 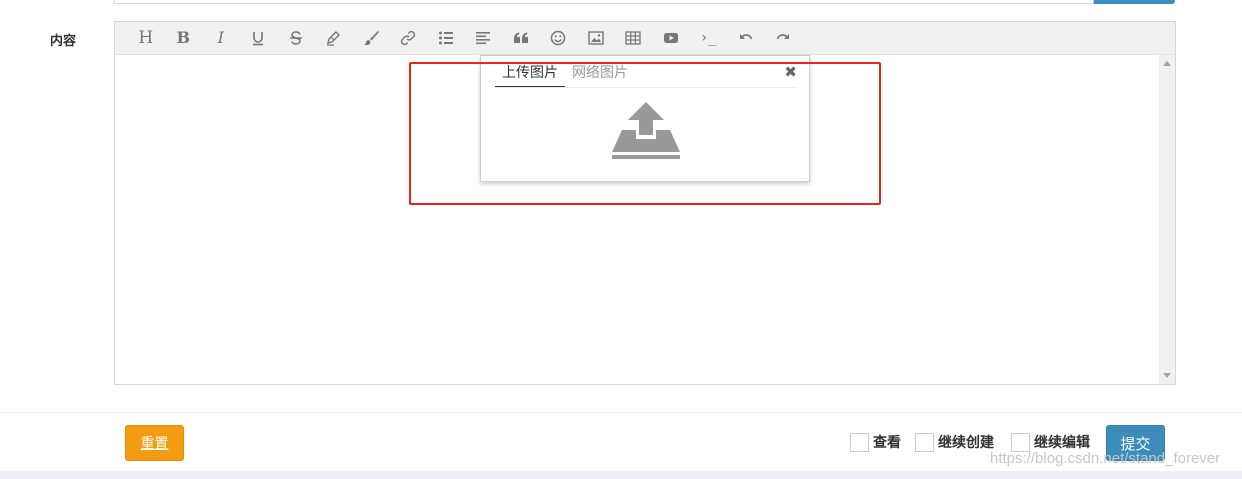 What do you see at coordinates (646, 131) in the screenshot?
I see `upload-tray-icon` at bounding box center [646, 131].